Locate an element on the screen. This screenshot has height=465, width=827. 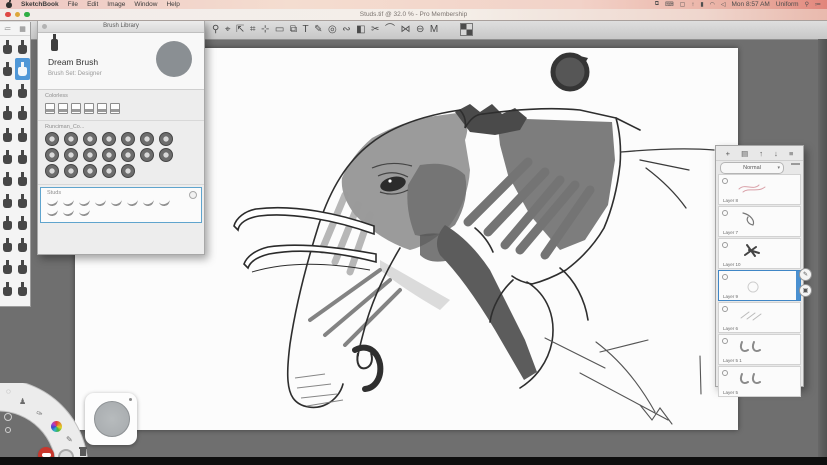
pencil-icon: ✎ is located at coordinates (69, 439).